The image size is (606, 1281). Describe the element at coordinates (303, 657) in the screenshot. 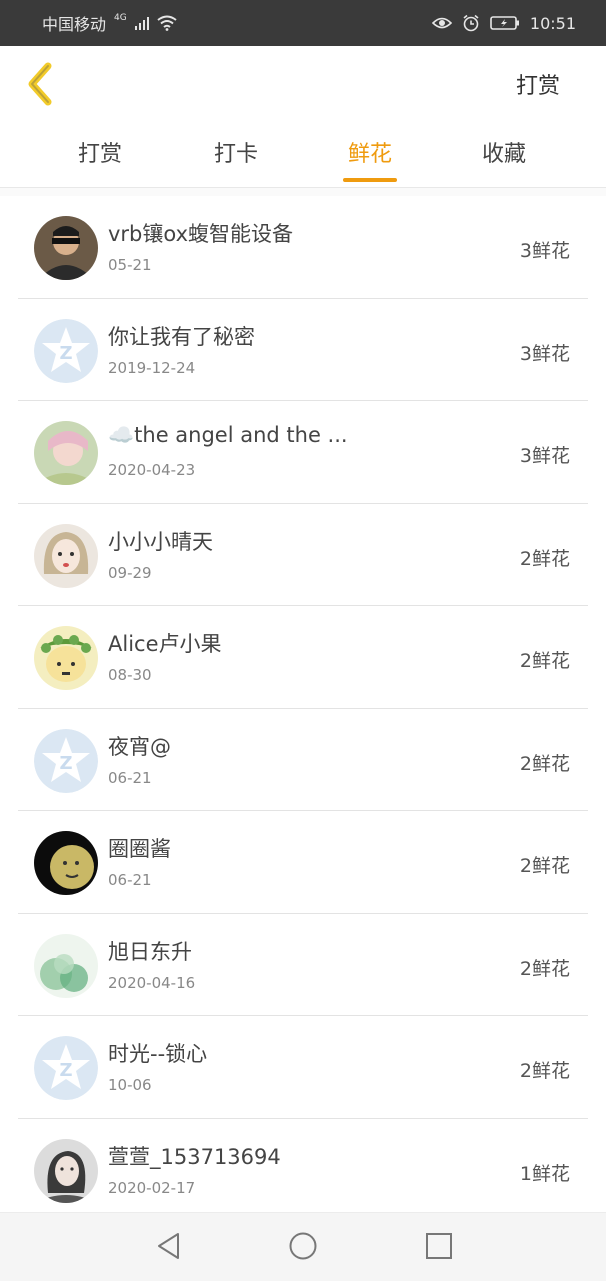

I see `list-item: Alice卢小果 08-30 2鲜花` at that location.